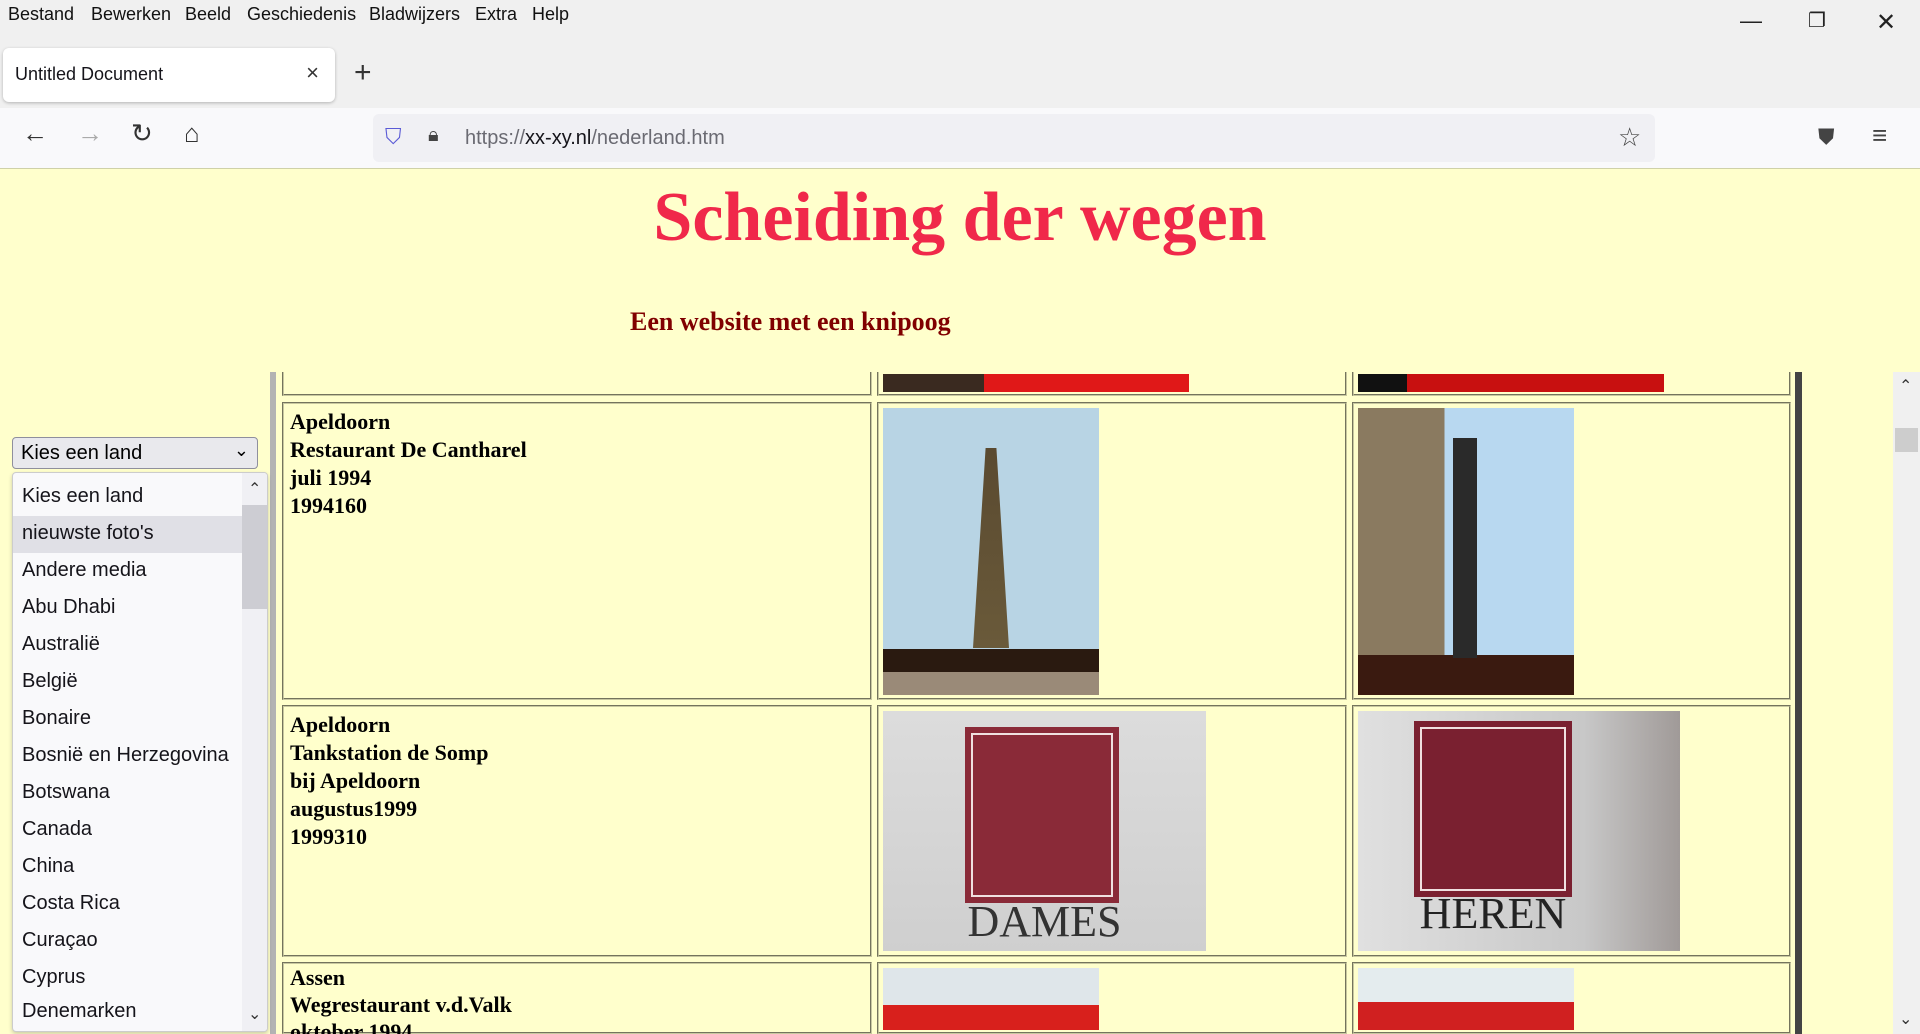  Describe the element at coordinates (35, 133) in the screenshot. I see `back-icon: ←` at that location.